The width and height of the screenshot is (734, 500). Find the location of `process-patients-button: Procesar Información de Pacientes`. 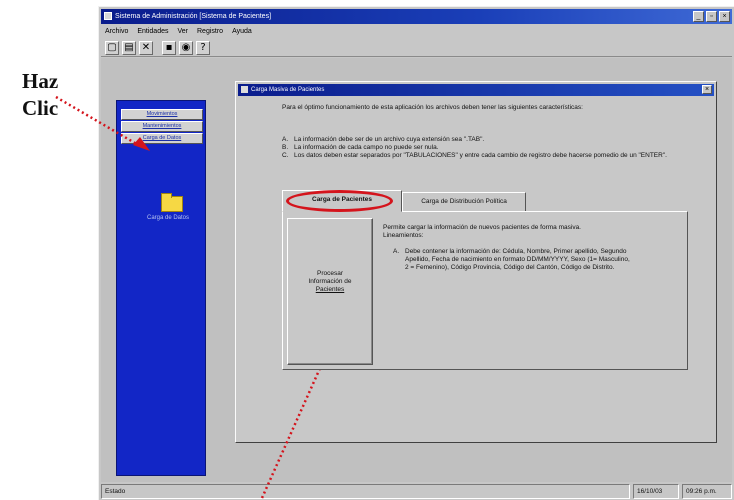

process-patients-button: Procesar Información de Pacientes is located at coordinates (330, 291).